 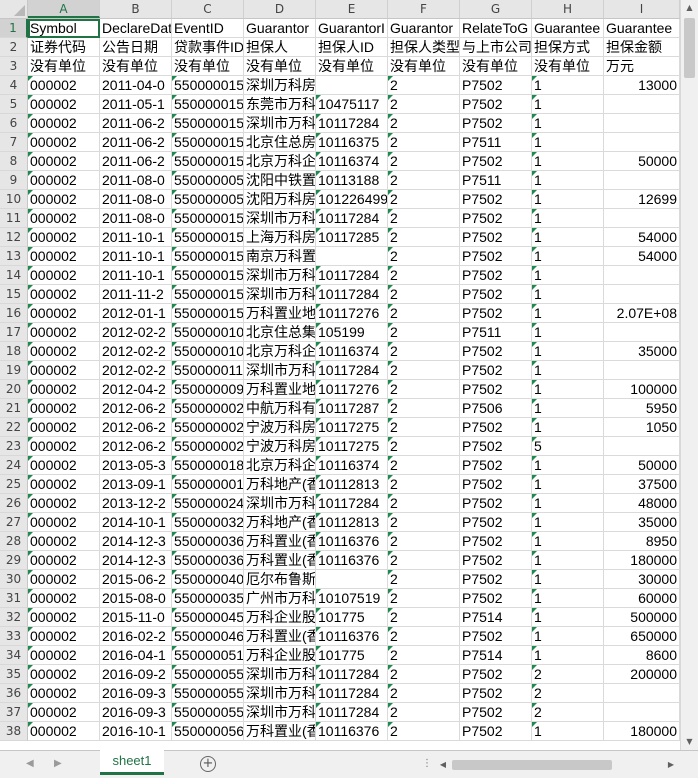 I want to click on cell-i27: 35000, so click(x=642, y=522).